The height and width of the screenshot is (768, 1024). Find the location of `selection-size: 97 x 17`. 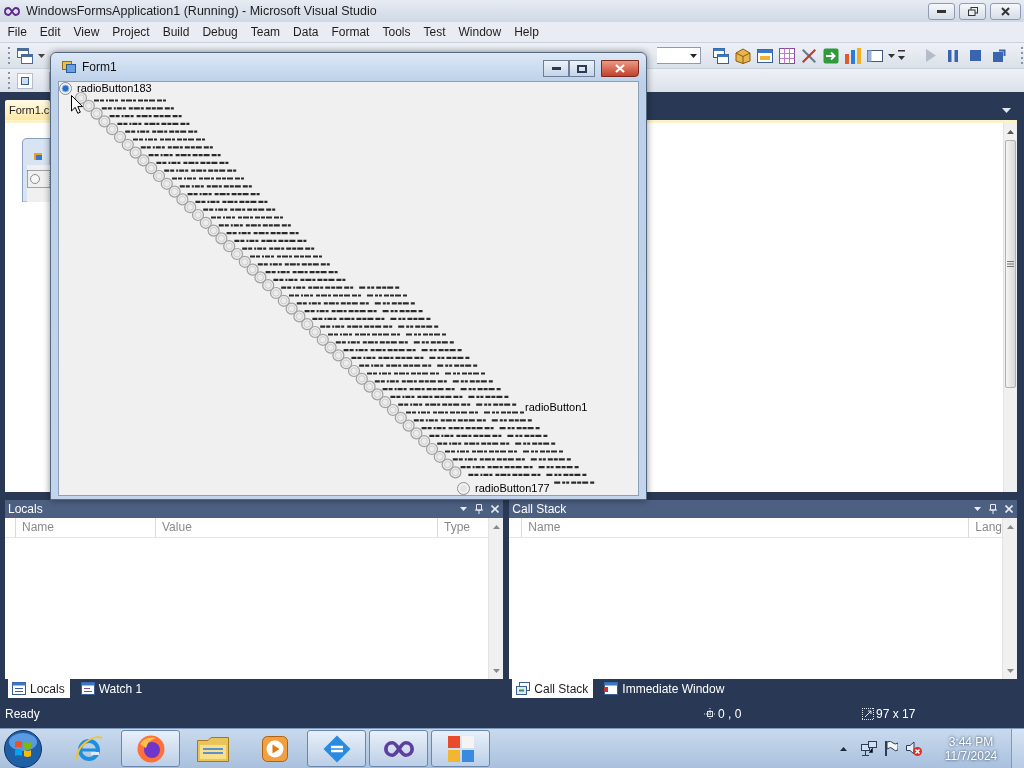

selection-size: 97 x 17 is located at coordinates (896, 714).